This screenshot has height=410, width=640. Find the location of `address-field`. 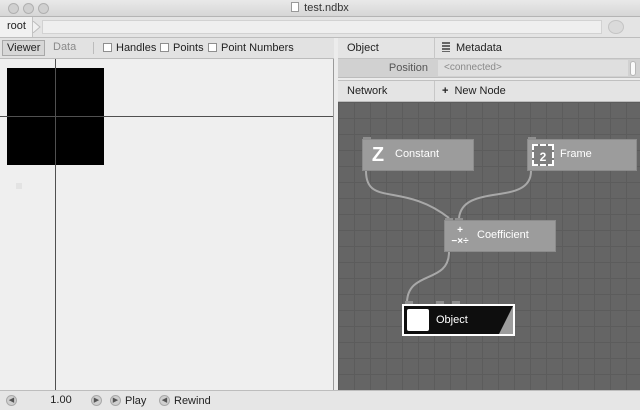

address-field is located at coordinates (322, 27).